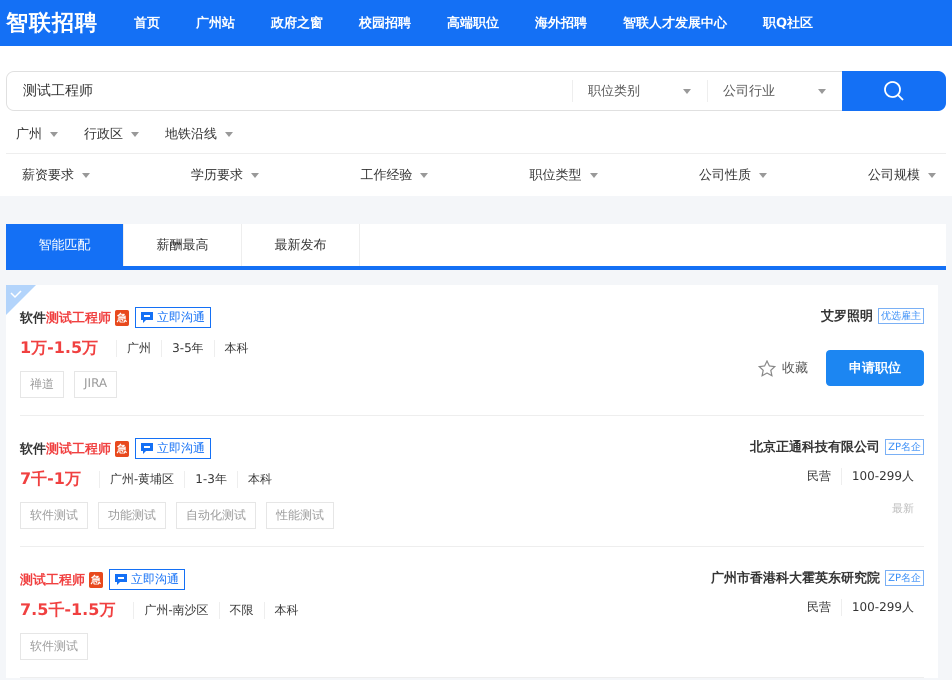 The height and width of the screenshot is (680, 952). I want to click on filter-dropdown: 公司规模, so click(902, 175).